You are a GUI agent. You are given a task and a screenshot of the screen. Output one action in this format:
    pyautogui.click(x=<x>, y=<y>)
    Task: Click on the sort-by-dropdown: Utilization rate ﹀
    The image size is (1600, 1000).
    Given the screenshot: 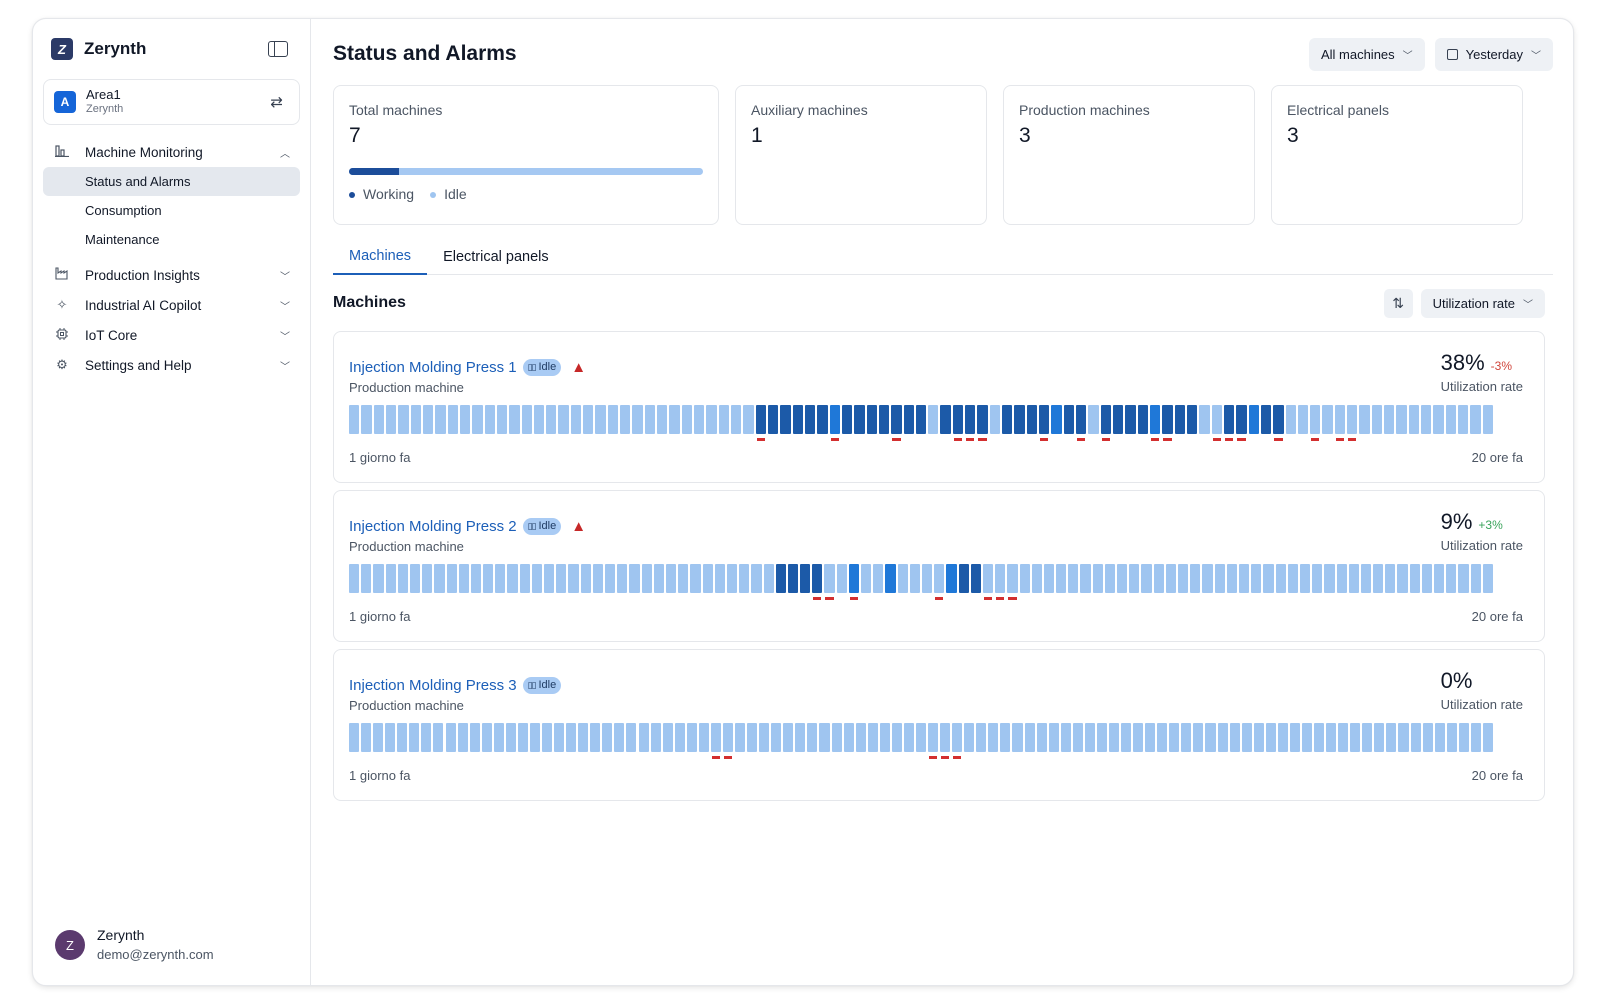 What is the action you would take?
    pyautogui.click(x=1482, y=303)
    